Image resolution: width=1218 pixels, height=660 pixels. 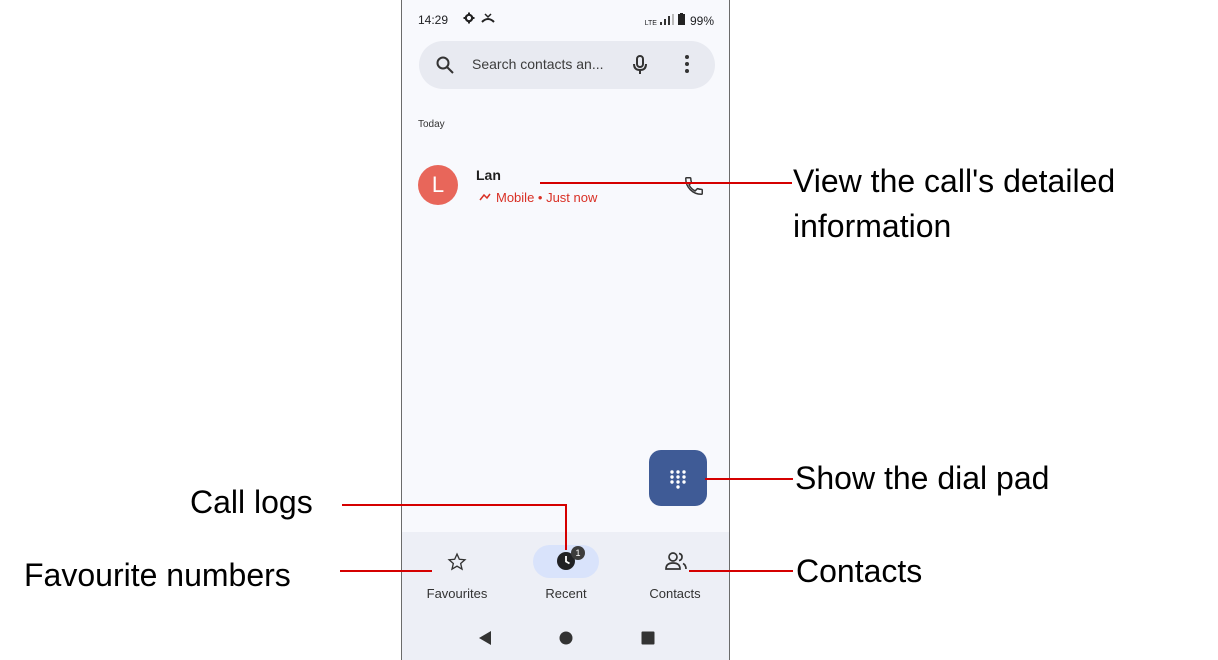 I want to click on dial-pad-button, so click(x=678, y=478).